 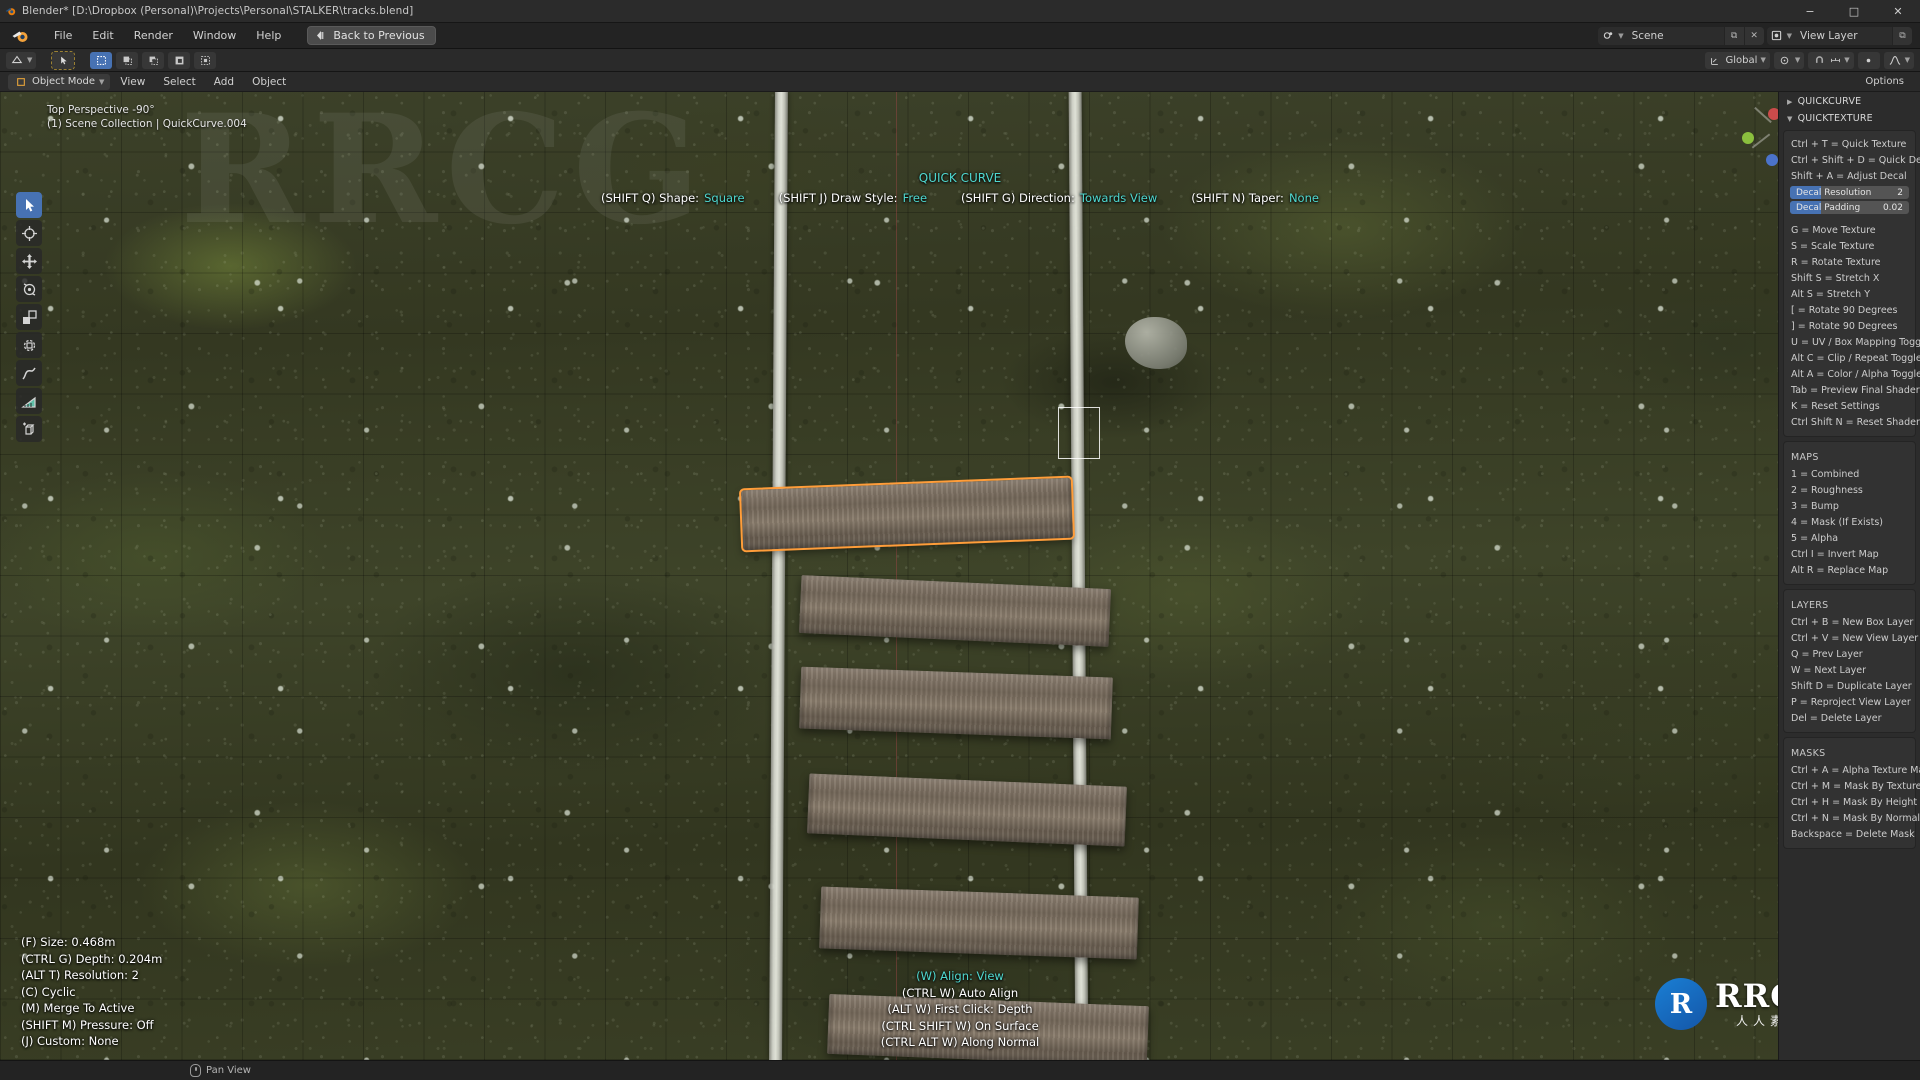 I want to click on menu-edit: Edit, so click(x=102, y=35).